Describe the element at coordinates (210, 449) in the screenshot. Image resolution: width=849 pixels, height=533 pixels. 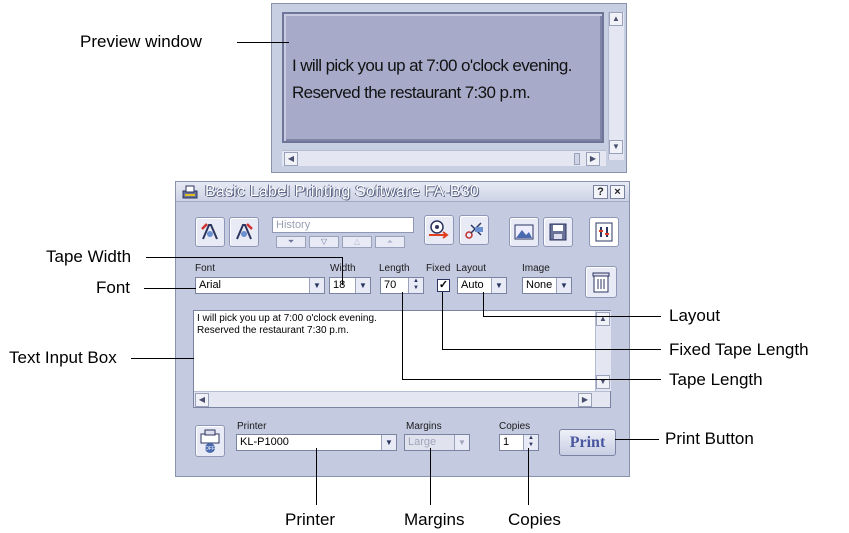
I see `off-text: OFF` at that location.